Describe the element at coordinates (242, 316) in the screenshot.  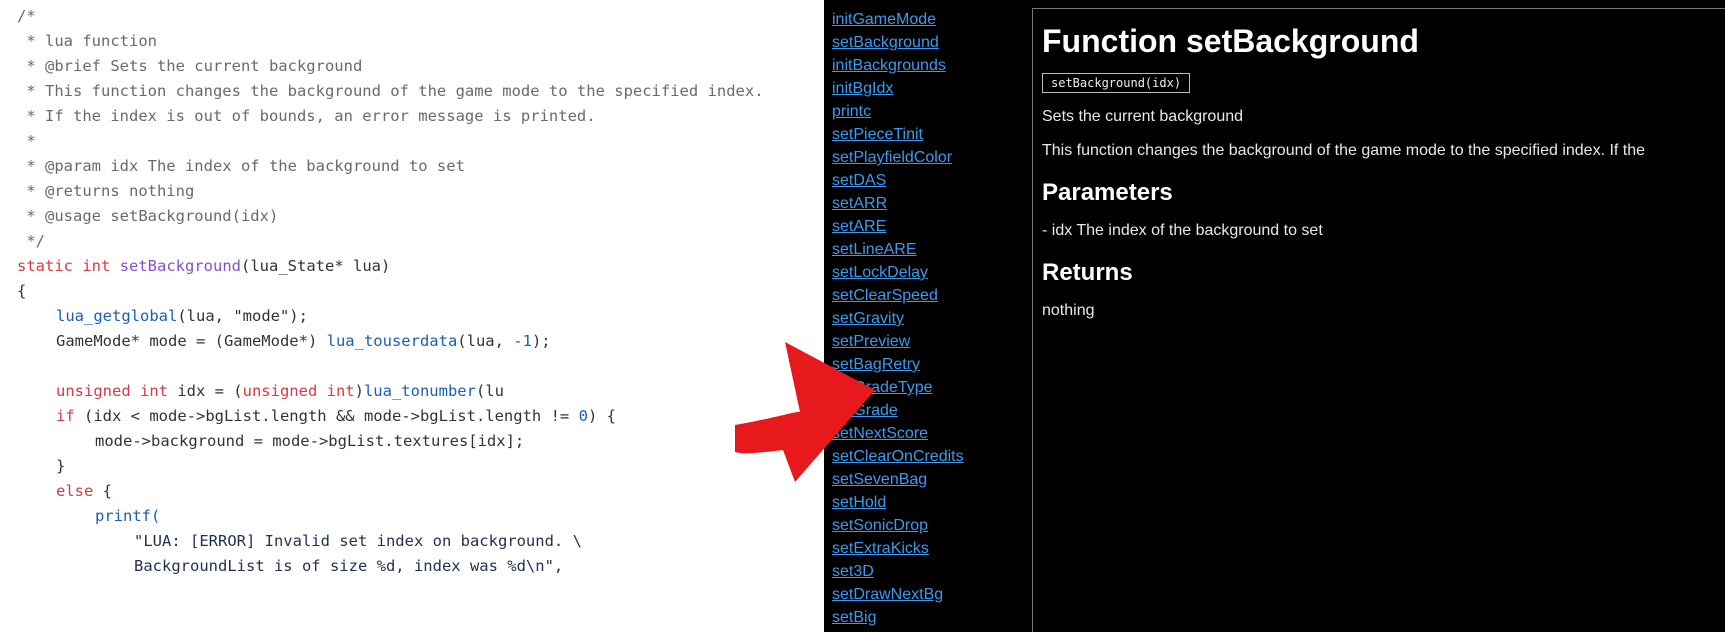
I see `call-args: (lua, "mode");` at that location.